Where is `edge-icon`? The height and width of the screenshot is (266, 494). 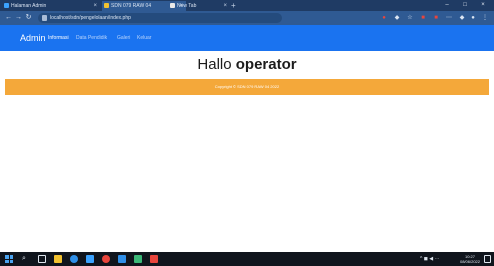
edge-icon is located at coordinates (74, 259).